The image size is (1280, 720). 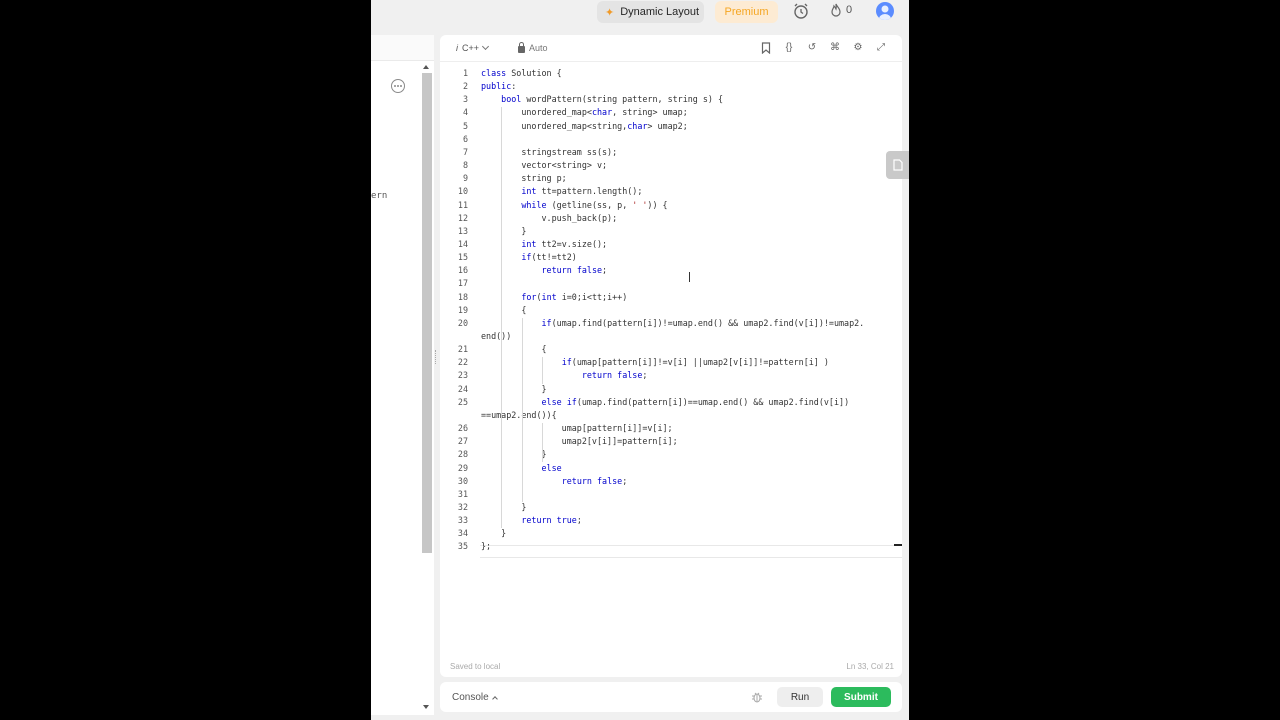 I want to click on line-number: 28, so click(x=462, y=454).